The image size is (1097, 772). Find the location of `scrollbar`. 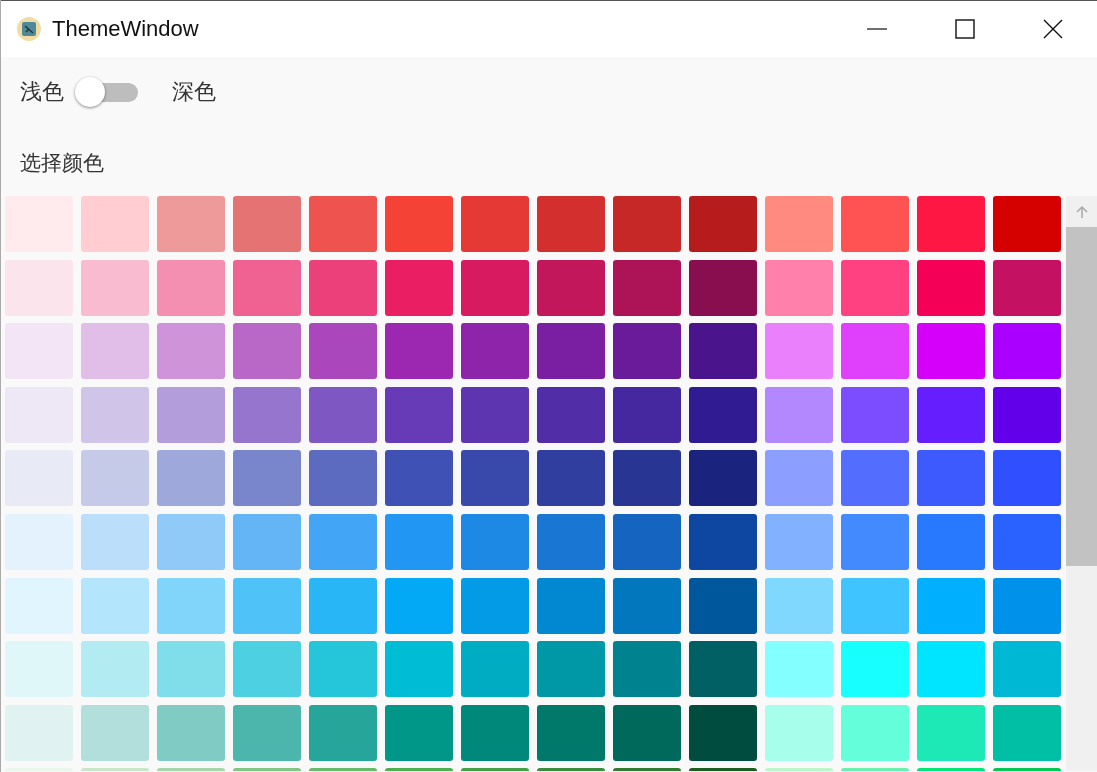

scrollbar is located at coordinates (1081, 483).